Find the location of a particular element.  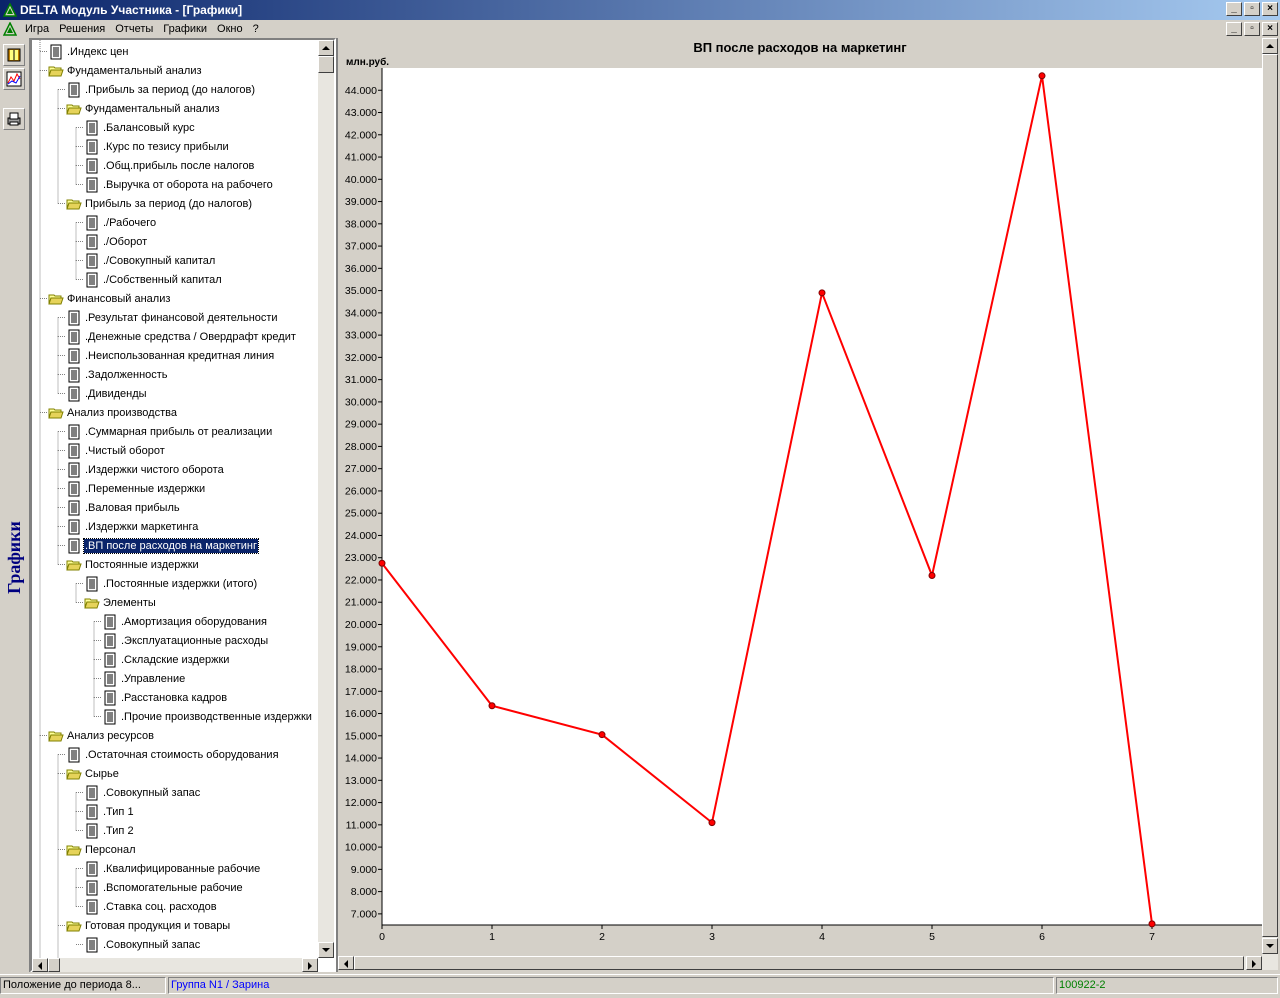

scroll-down-button is located at coordinates (326, 950).